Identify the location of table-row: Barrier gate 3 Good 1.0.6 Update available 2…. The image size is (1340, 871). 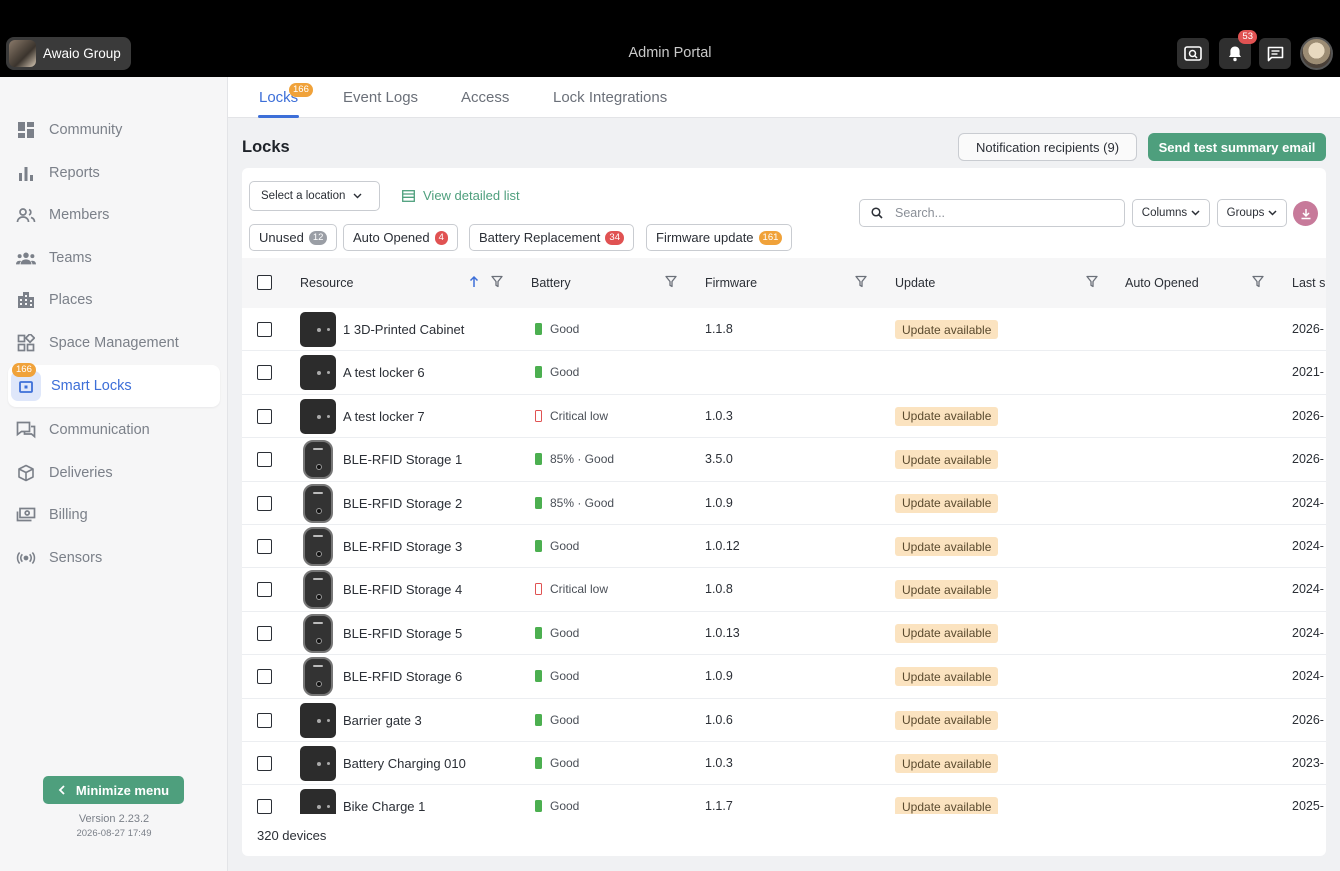
(784, 720).